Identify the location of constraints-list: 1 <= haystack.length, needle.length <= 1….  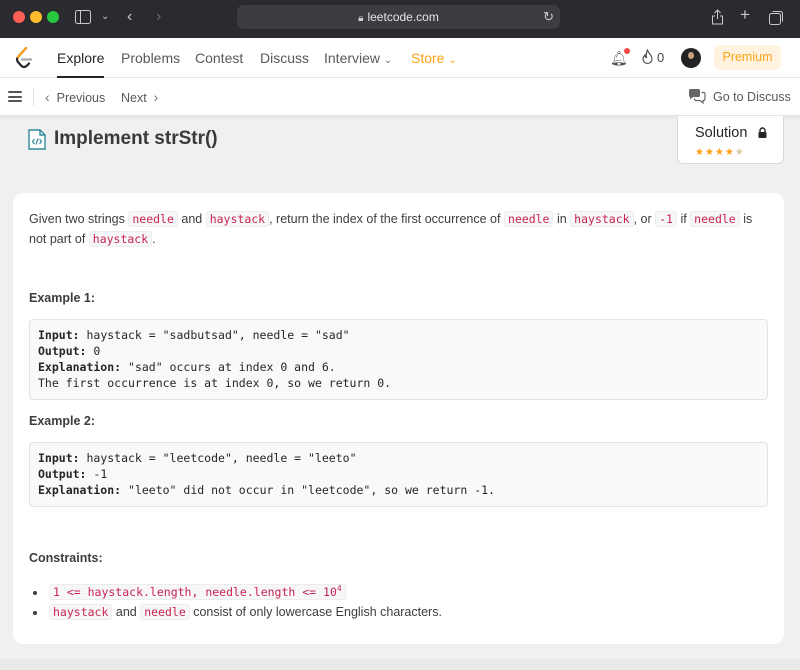
(244, 600).